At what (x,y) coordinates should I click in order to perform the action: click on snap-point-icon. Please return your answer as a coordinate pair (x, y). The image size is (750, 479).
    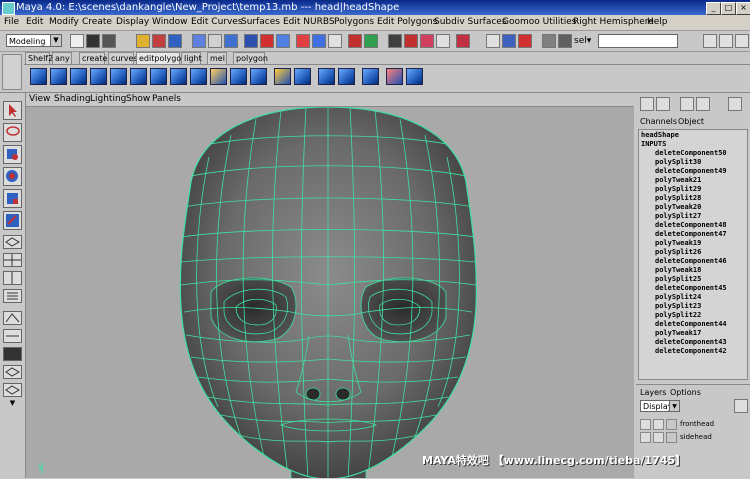
    Looking at the image, I should click on (395, 41).